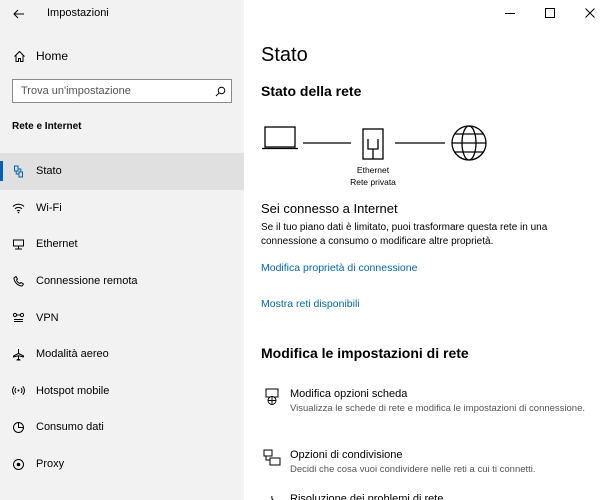  What do you see at coordinates (272, 399) in the screenshot?
I see `adapter-options-icon` at bounding box center [272, 399].